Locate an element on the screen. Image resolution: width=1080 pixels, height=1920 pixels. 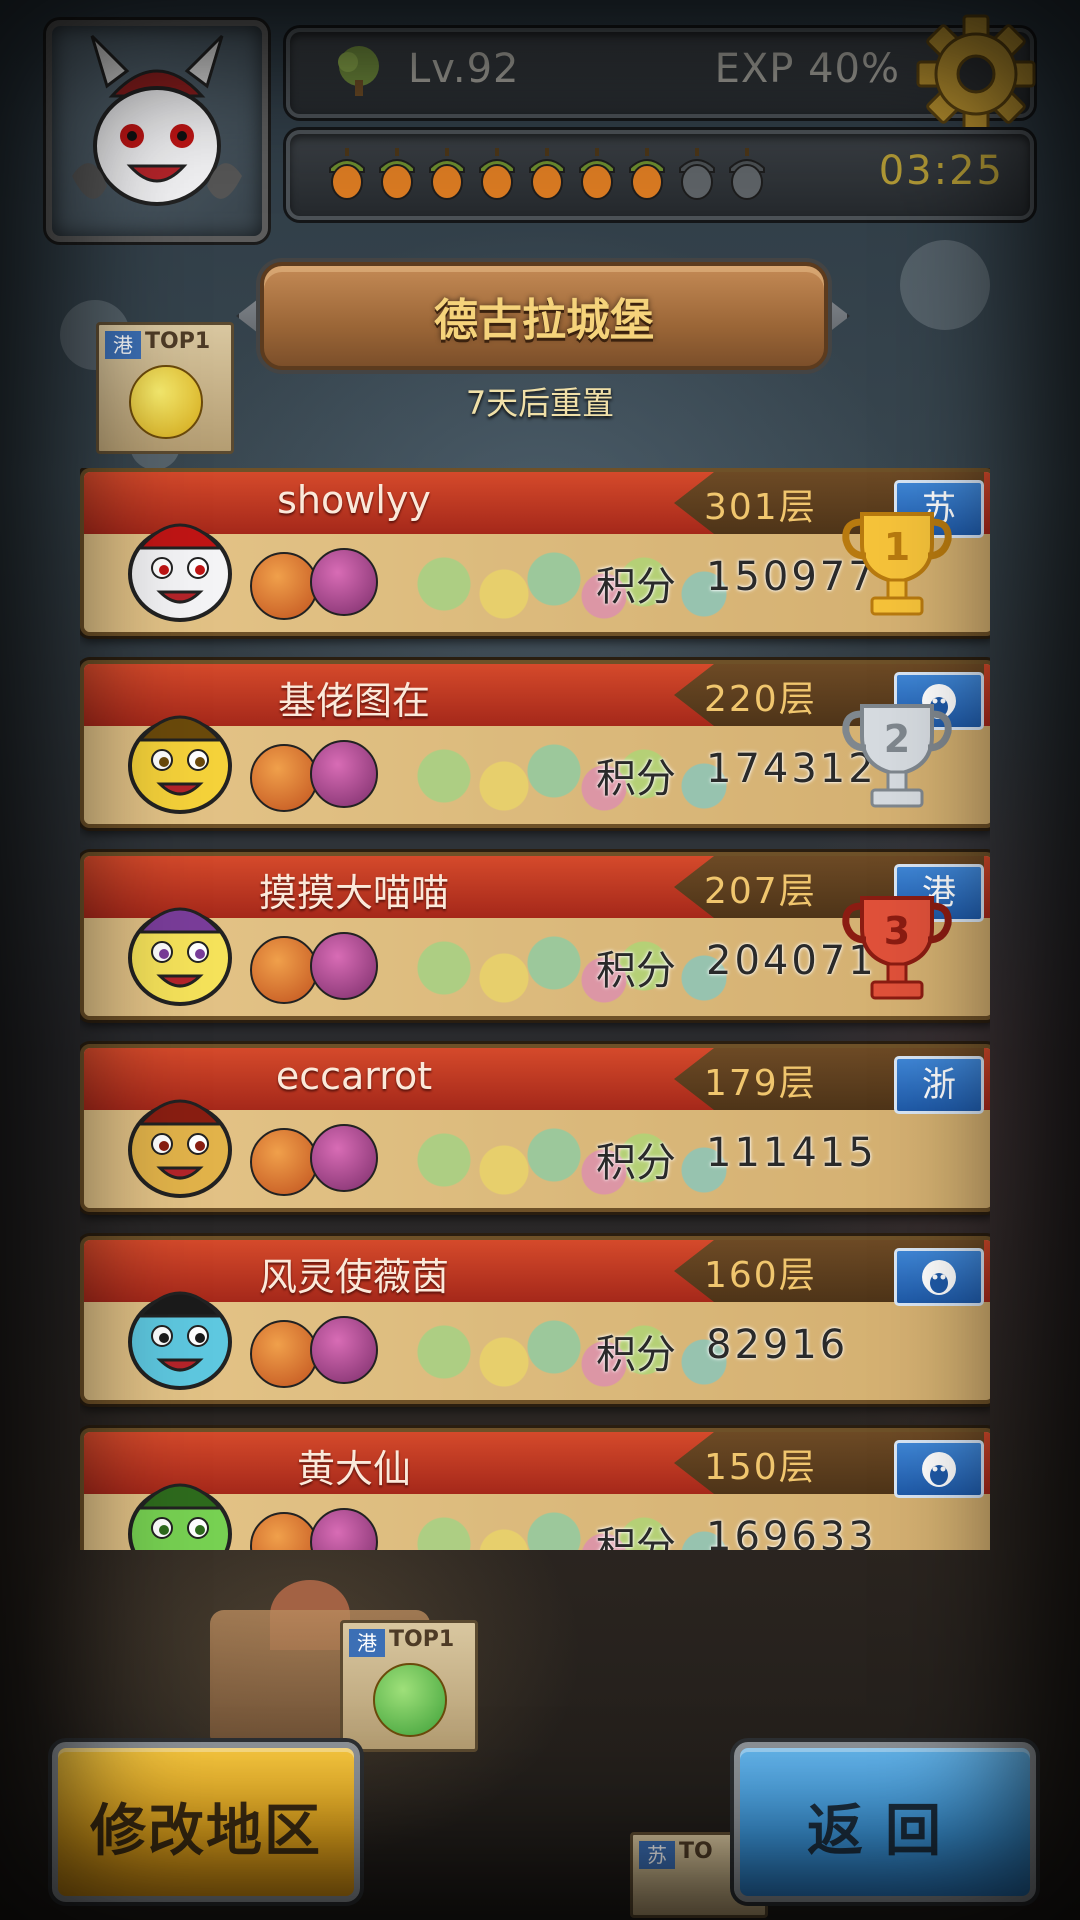
back-button: 返回 is located at coordinates (885, 1822).